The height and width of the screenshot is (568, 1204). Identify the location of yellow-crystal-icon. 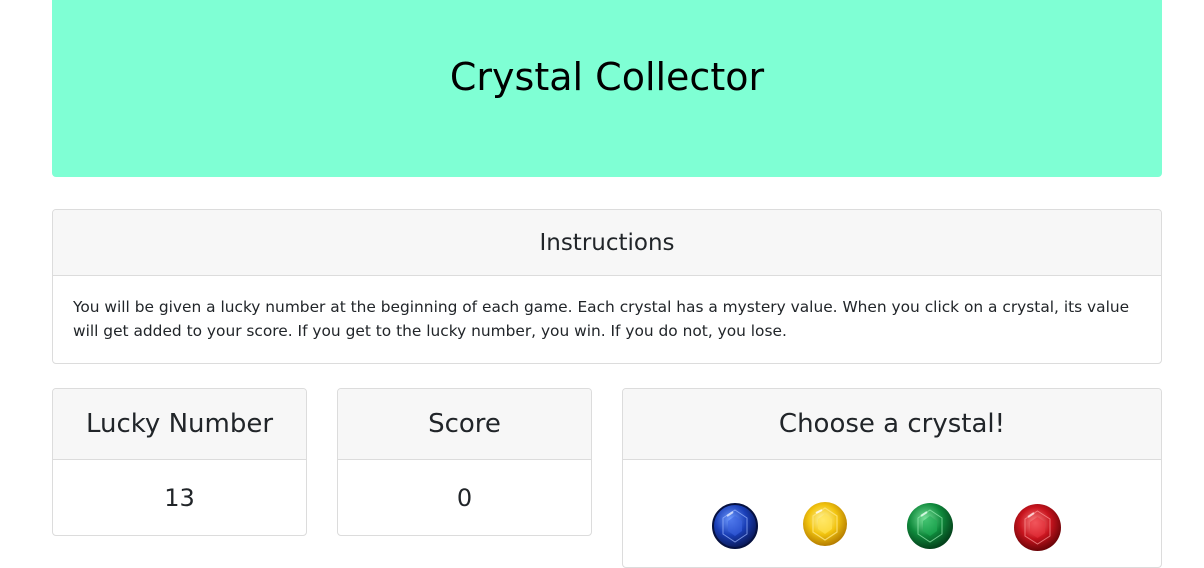
(825, 524).